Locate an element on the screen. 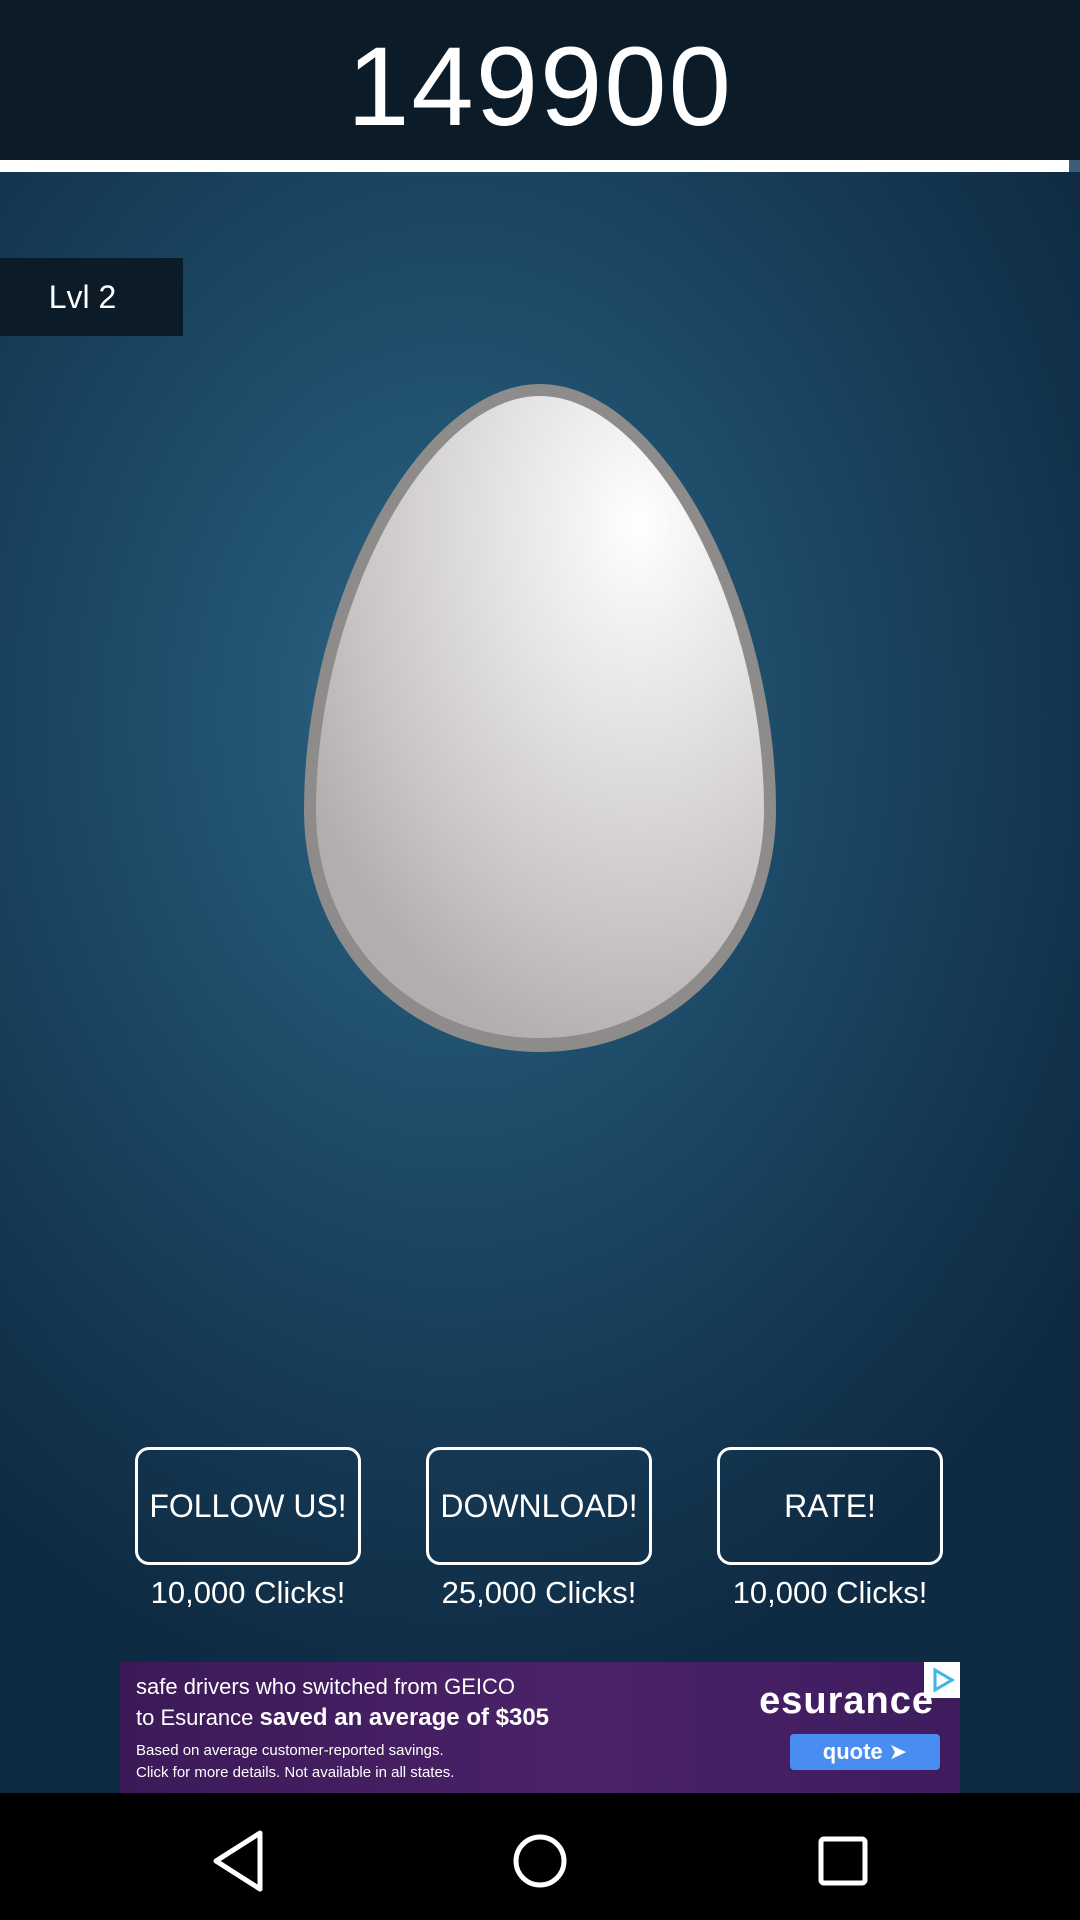  score-counter: 149900 is located at coordinates (540, 86).